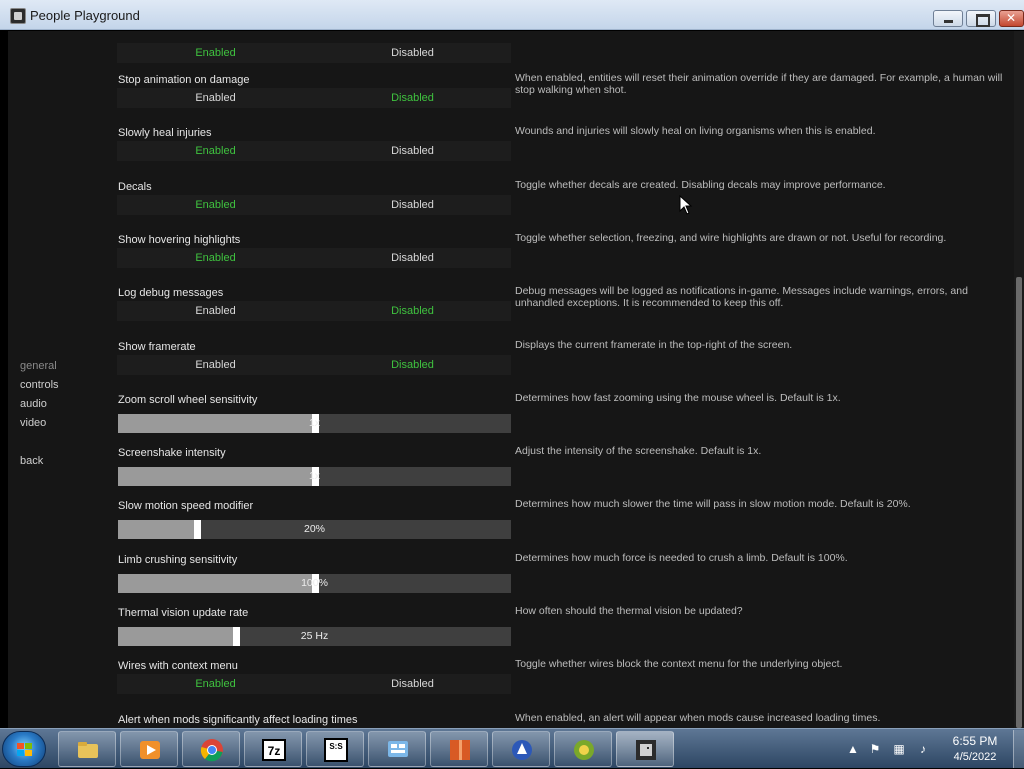  What do you see at coordinates (512, 15) in the screenshot?
I see `title-bar: People Playground` at bounding box center [512, 15].